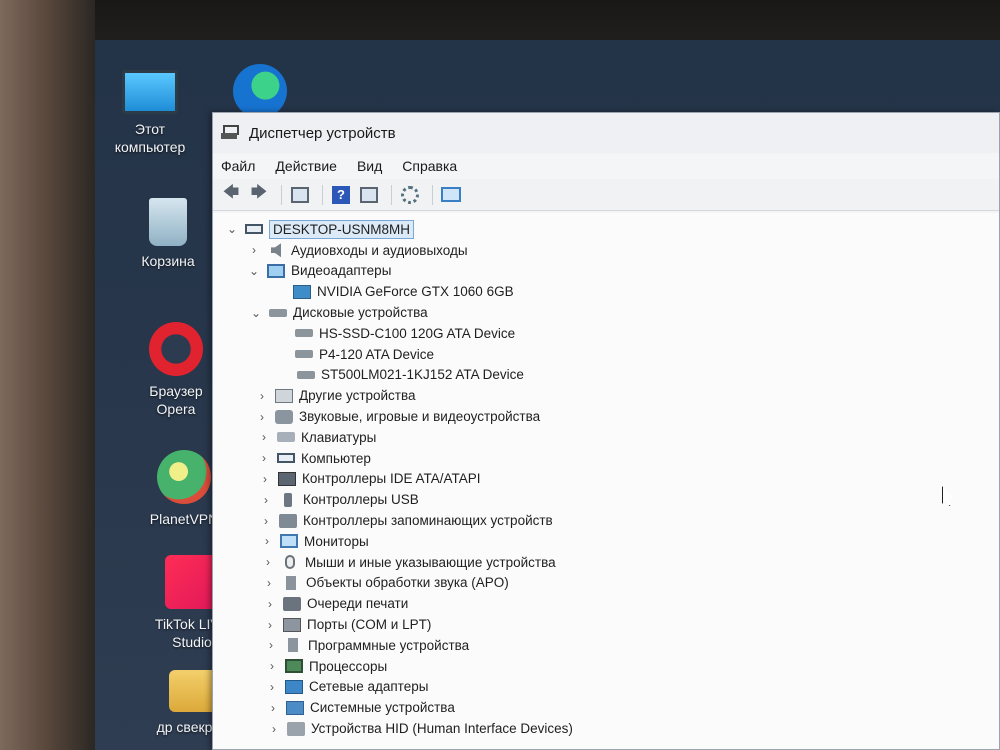 This screenshot has width=1000, height=750. I want to click on opera-icon, so click(176, 349).